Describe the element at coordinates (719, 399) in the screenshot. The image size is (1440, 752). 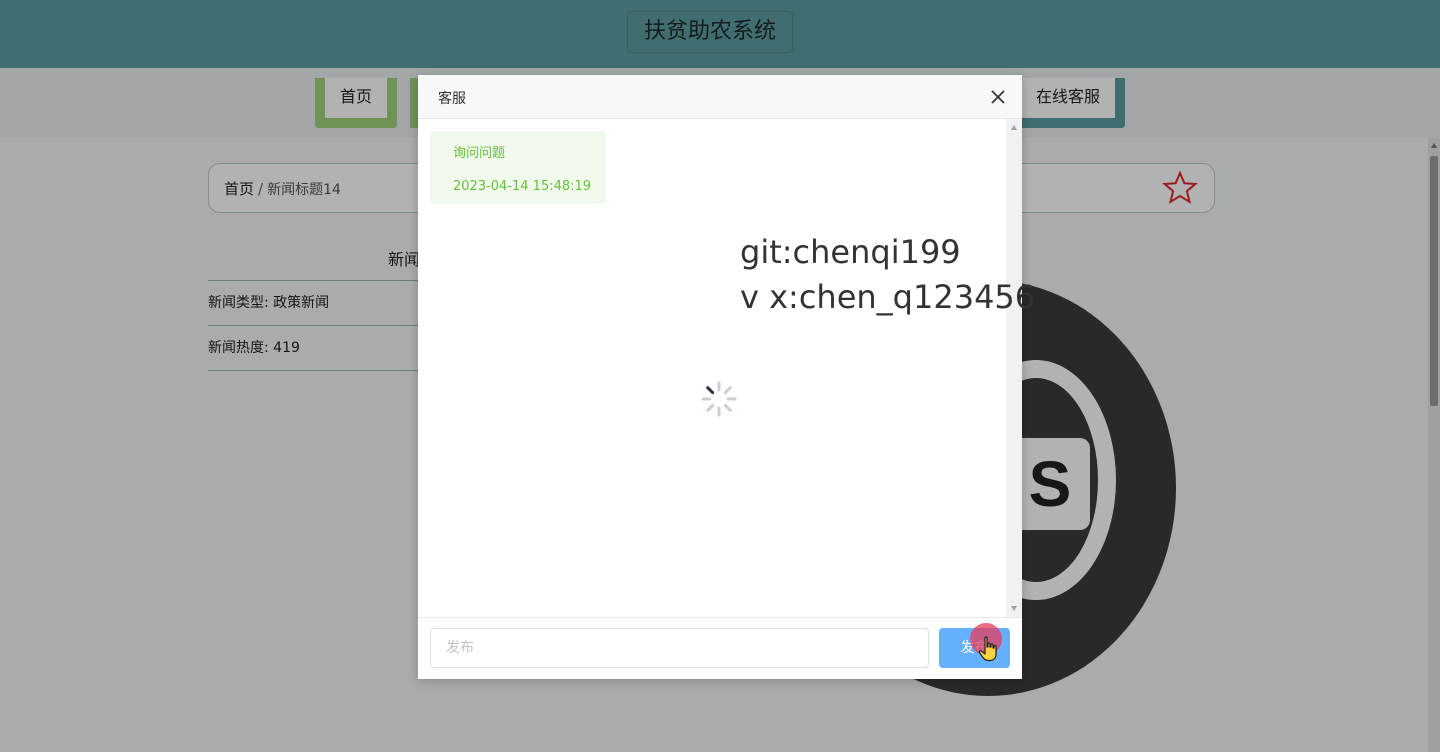
I see `loading-spinner-icon` at that location.